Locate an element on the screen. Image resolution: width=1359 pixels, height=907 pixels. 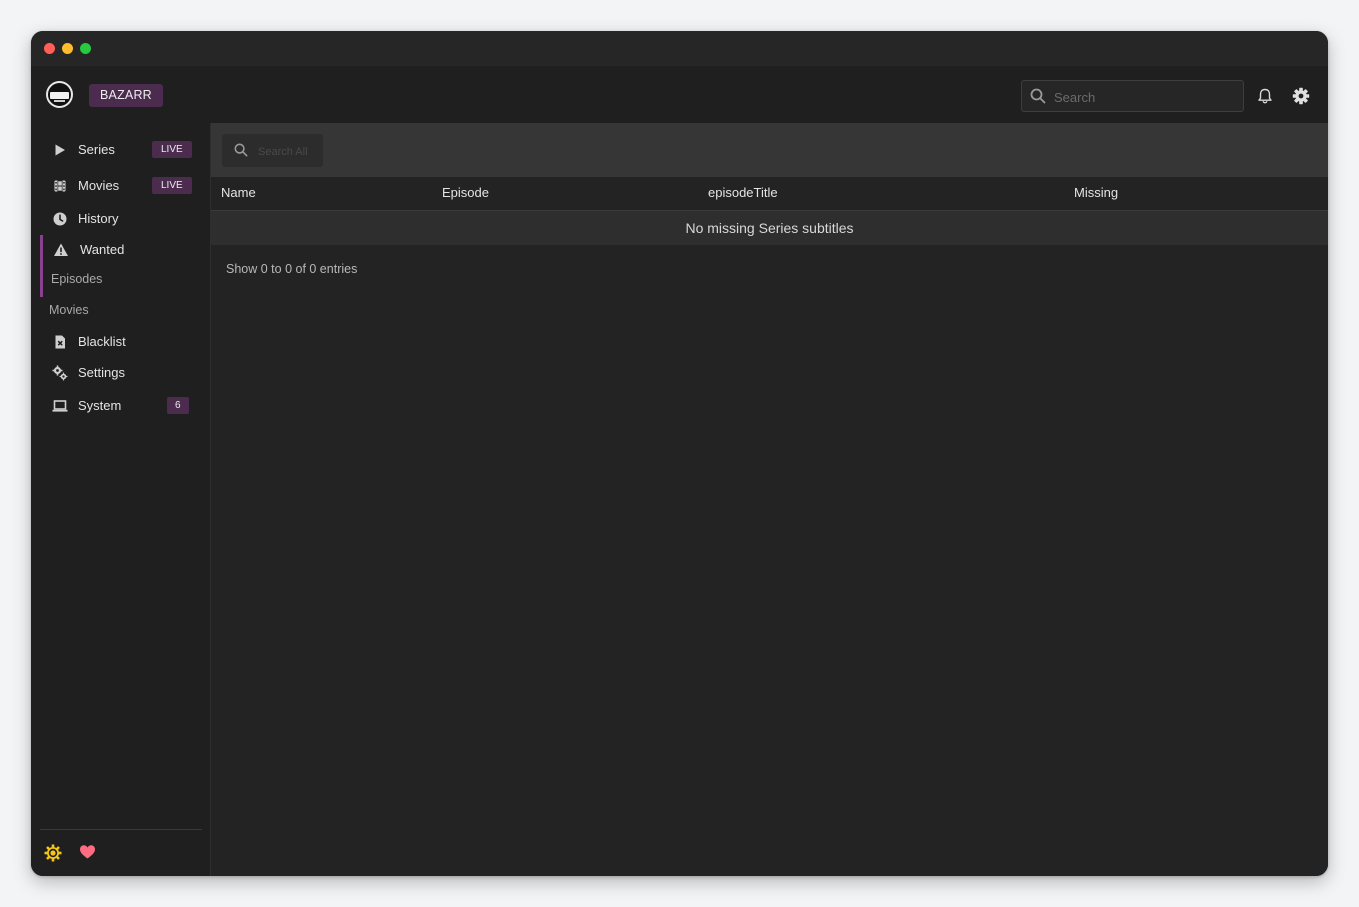
clock-icon is located at coordinates (60, 219).